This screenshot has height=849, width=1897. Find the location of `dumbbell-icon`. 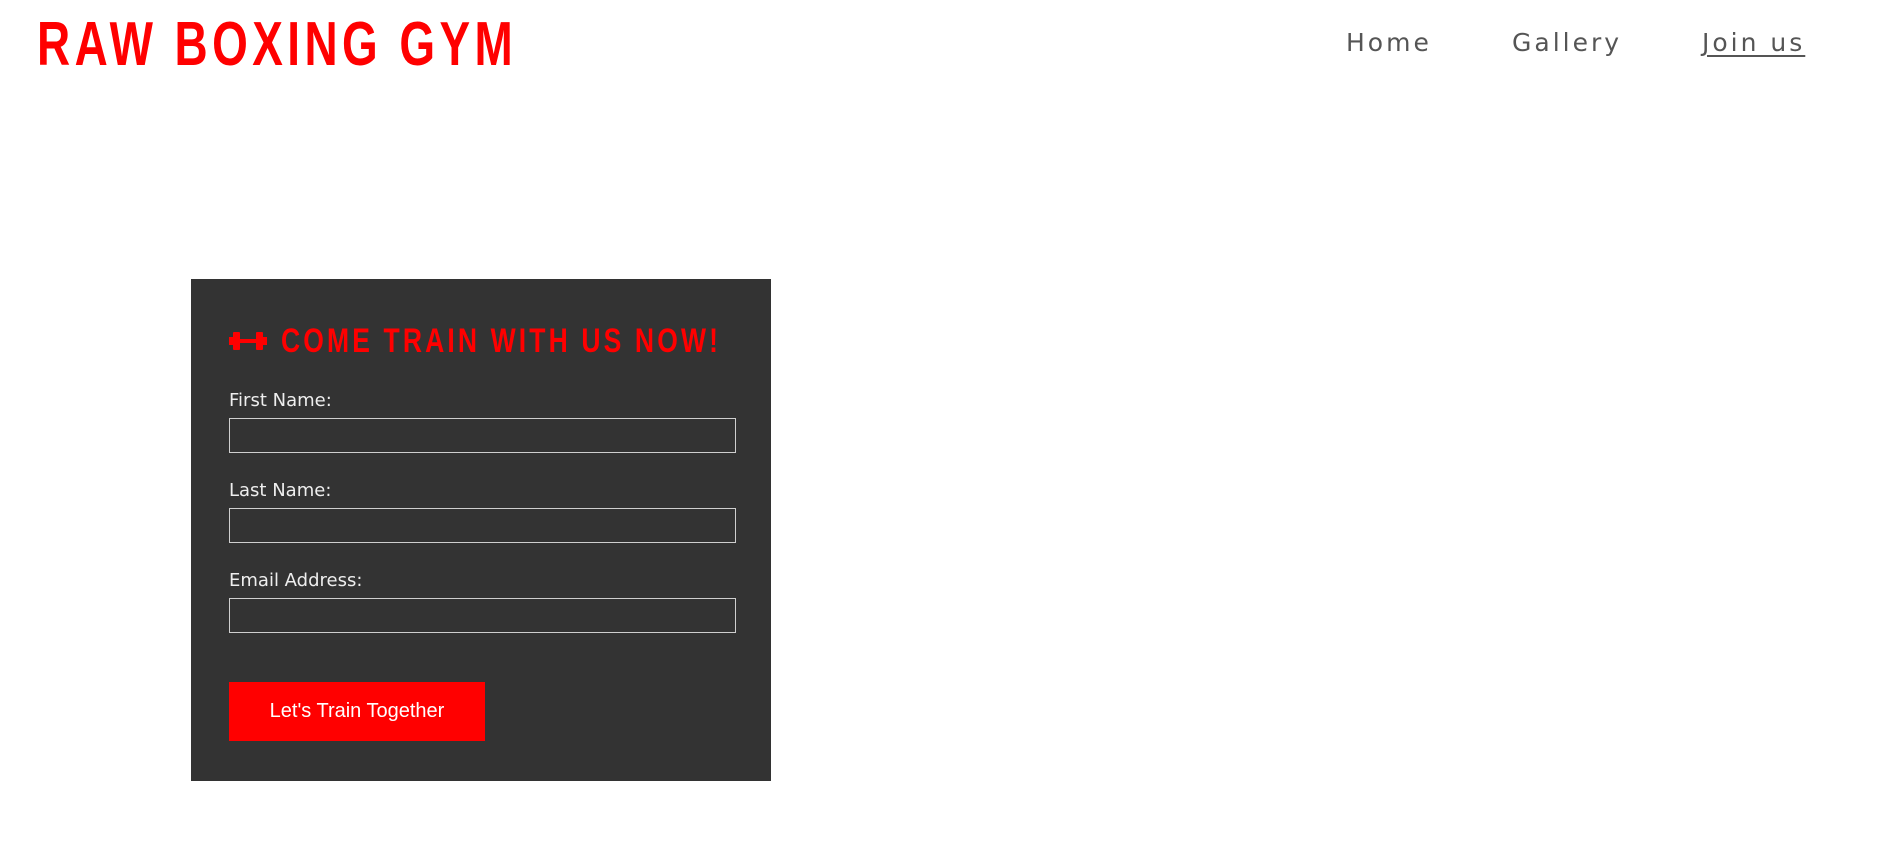

dumbbell-icon is located at coordinates (248, 341).